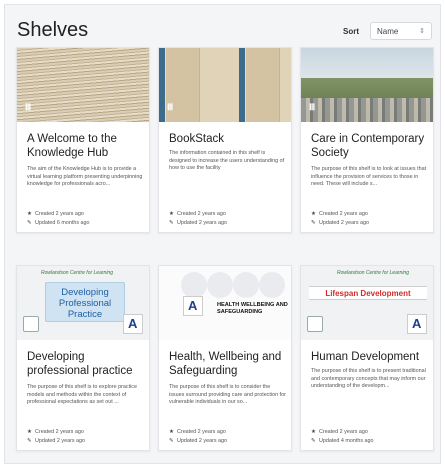 The width and height of the screenshot is (445, 468). I want to click on chevron-down-icon: ⇕, so click(422, 31).